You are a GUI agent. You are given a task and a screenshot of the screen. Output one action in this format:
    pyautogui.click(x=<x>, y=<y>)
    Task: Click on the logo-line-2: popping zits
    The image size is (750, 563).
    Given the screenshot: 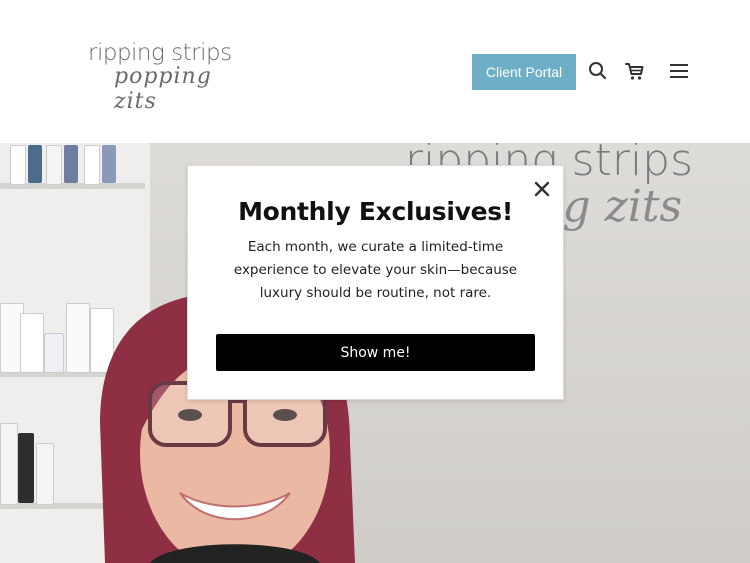 What is the action you would take?
    pyautogui.click(x=163, y=89)
    